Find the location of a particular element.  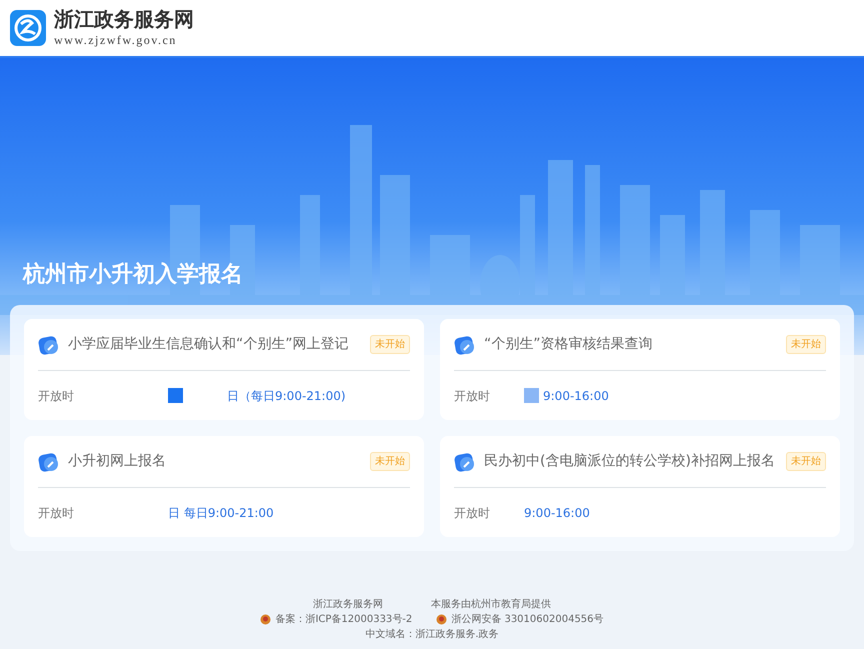

police-badge-icon is located at coordinates (442, 619).